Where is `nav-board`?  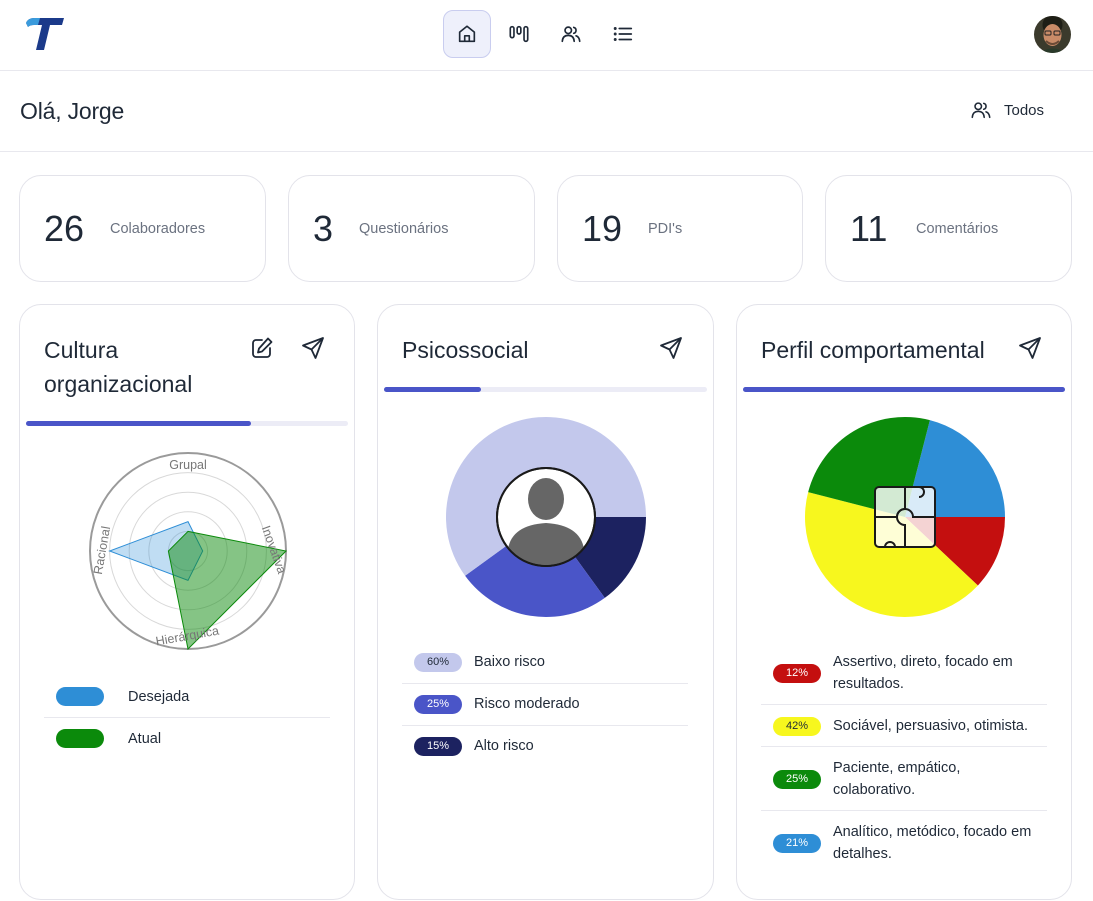 nav-board is located at coordinates (519, 34).